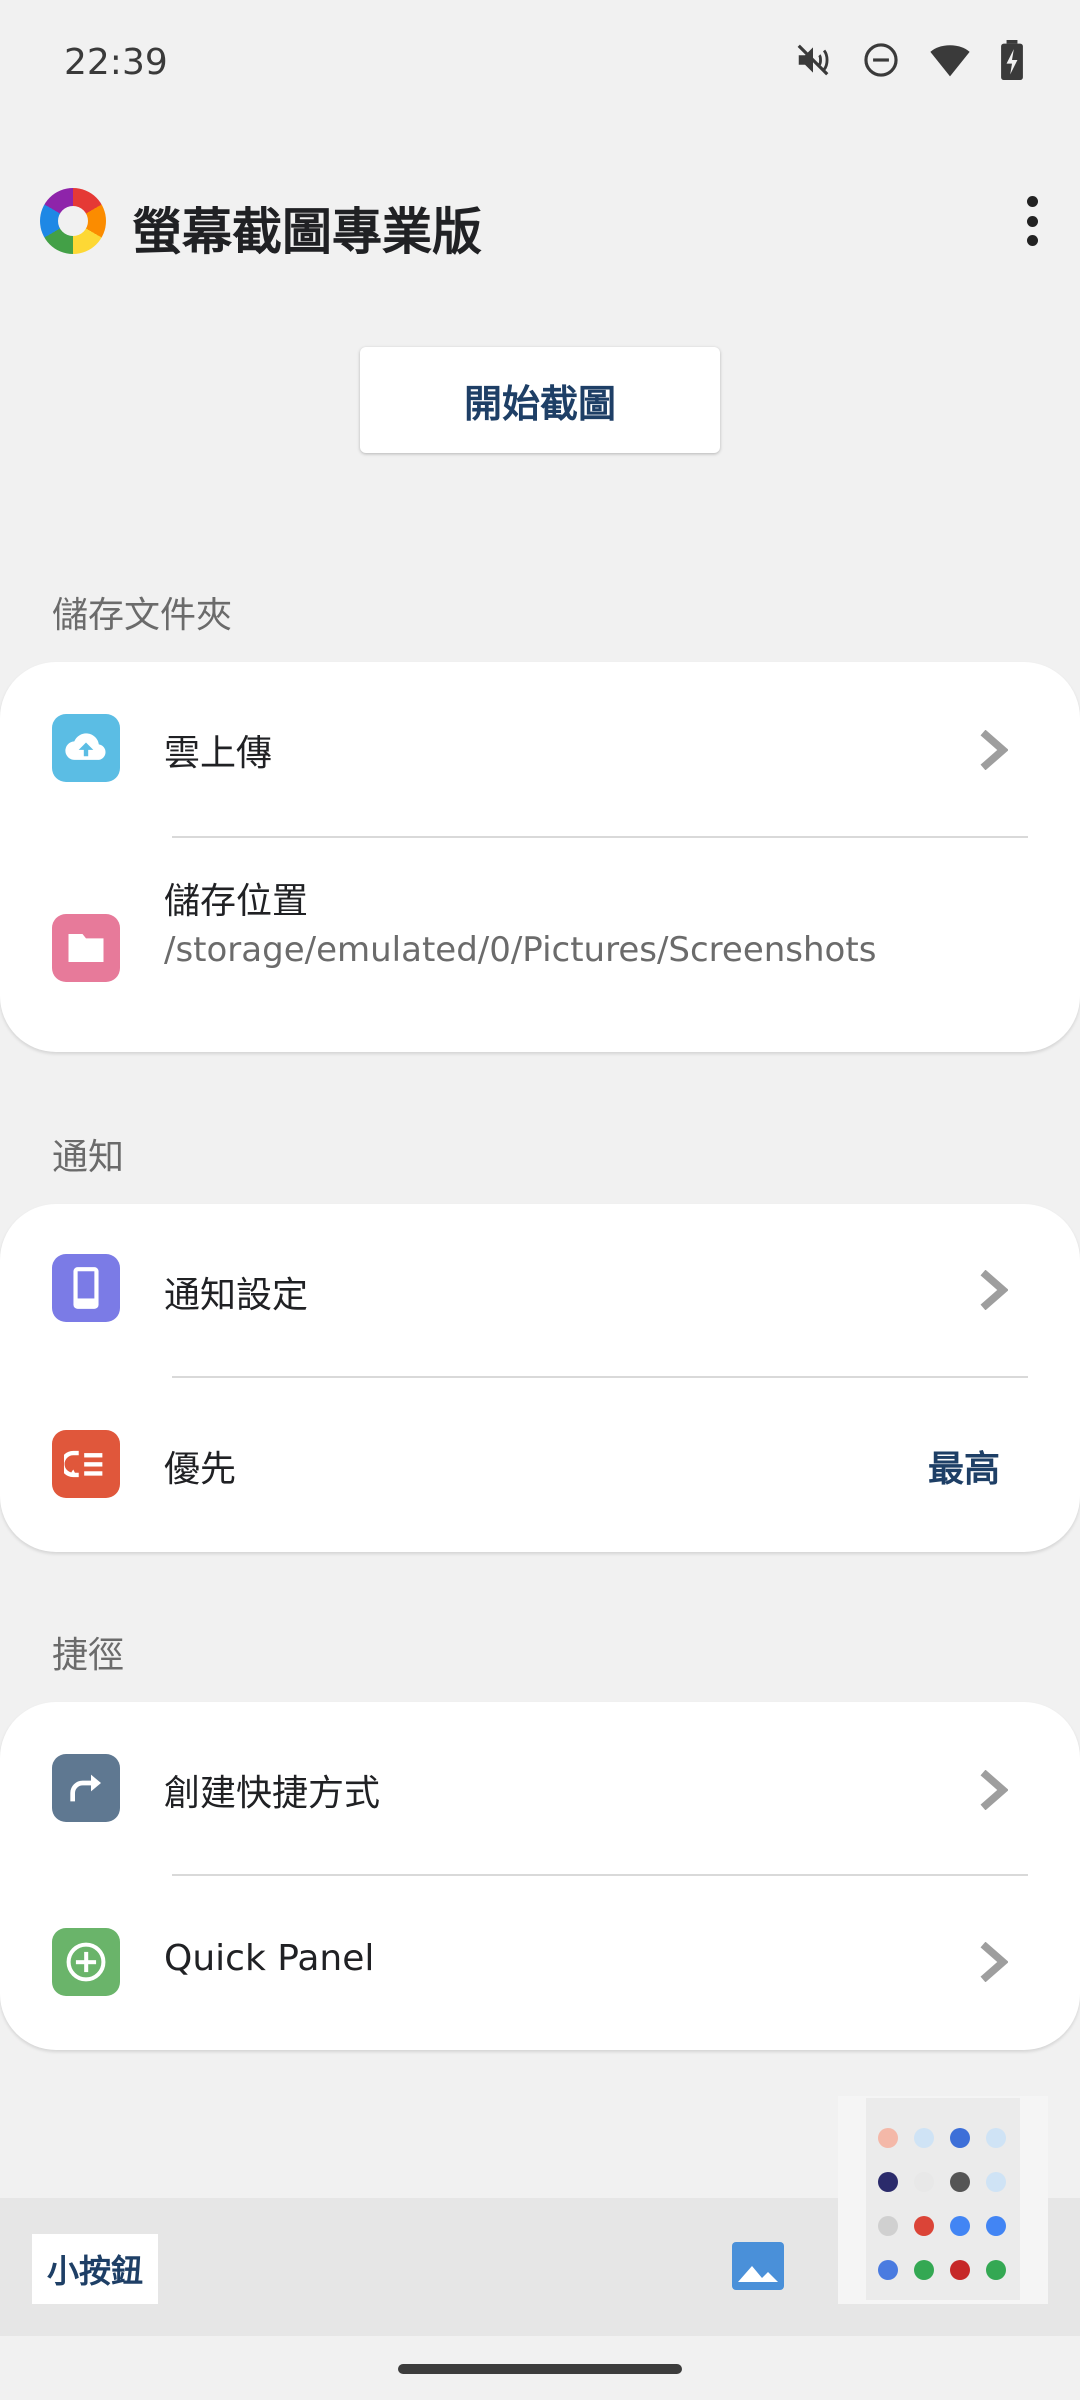 The image size is (1080, 2400). I want to click on gesture-navigation-bar, so click(540, 2369).